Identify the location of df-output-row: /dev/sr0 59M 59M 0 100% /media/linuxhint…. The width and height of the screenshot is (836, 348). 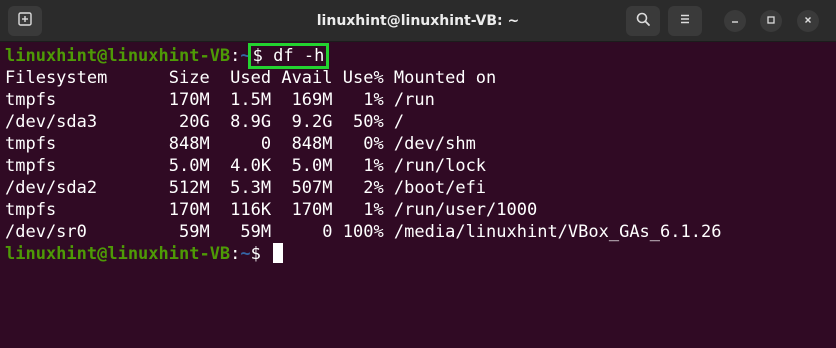
(363, 232).